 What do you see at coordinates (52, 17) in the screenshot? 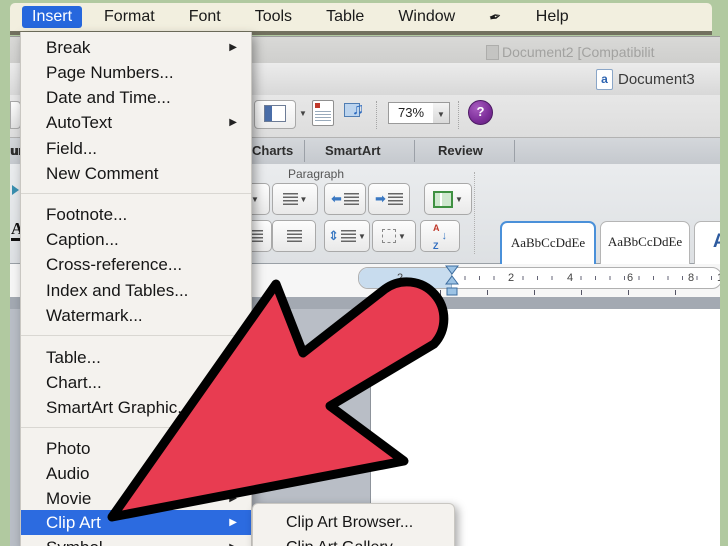
I see `menubar-insert: Insert` at bounding box center [52, 17].